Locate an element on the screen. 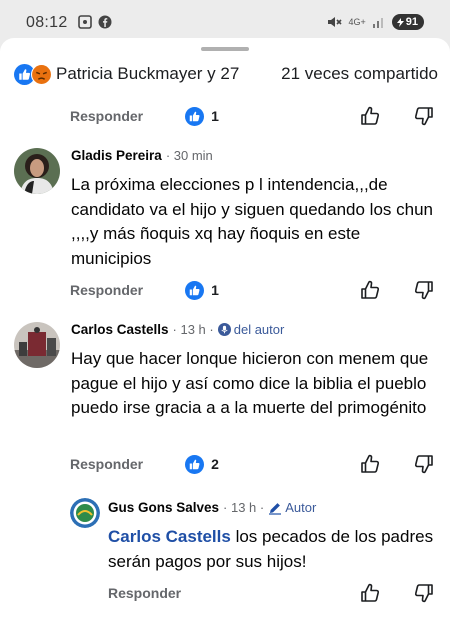 This screenshot has width=450, height=620. comment-author: Gus Gons Salves is located at coordinates (163, 507).